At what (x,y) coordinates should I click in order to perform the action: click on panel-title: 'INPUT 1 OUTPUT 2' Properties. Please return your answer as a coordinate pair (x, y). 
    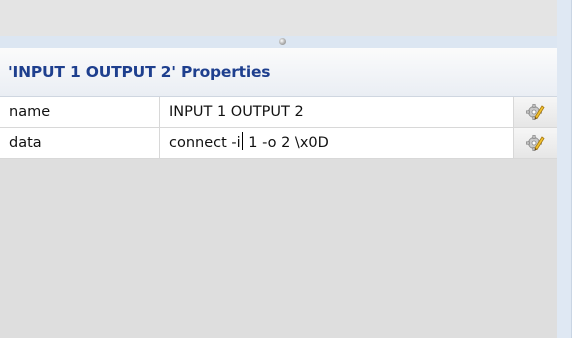
    Looking at the image, I should click on (139, 72).